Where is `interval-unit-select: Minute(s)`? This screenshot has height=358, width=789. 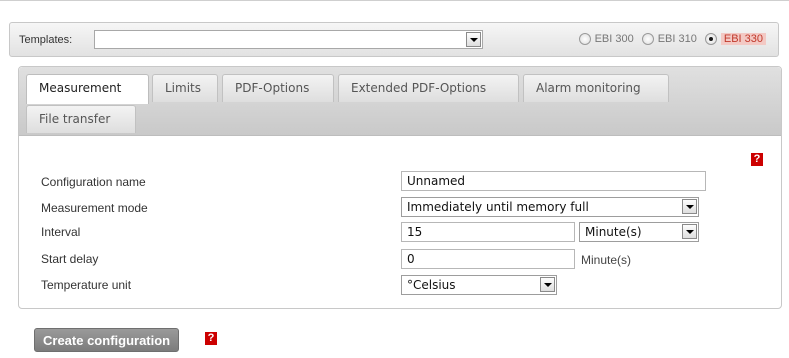
interval-unit-select: Minute(s) is located at coordinates (639, 232).